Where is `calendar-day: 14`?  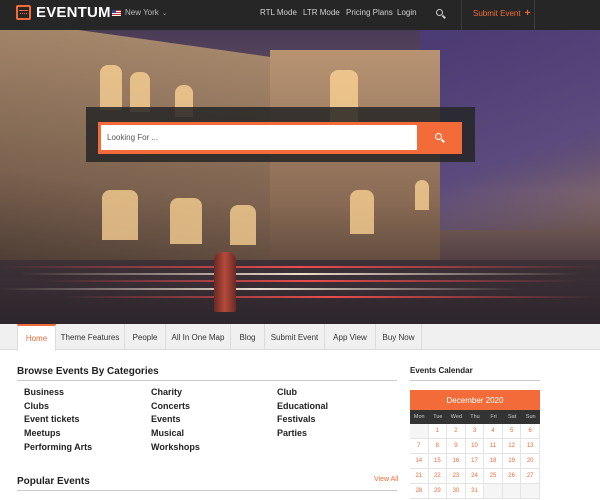
calendar-day: 14 is located at coordinates (419, 461).